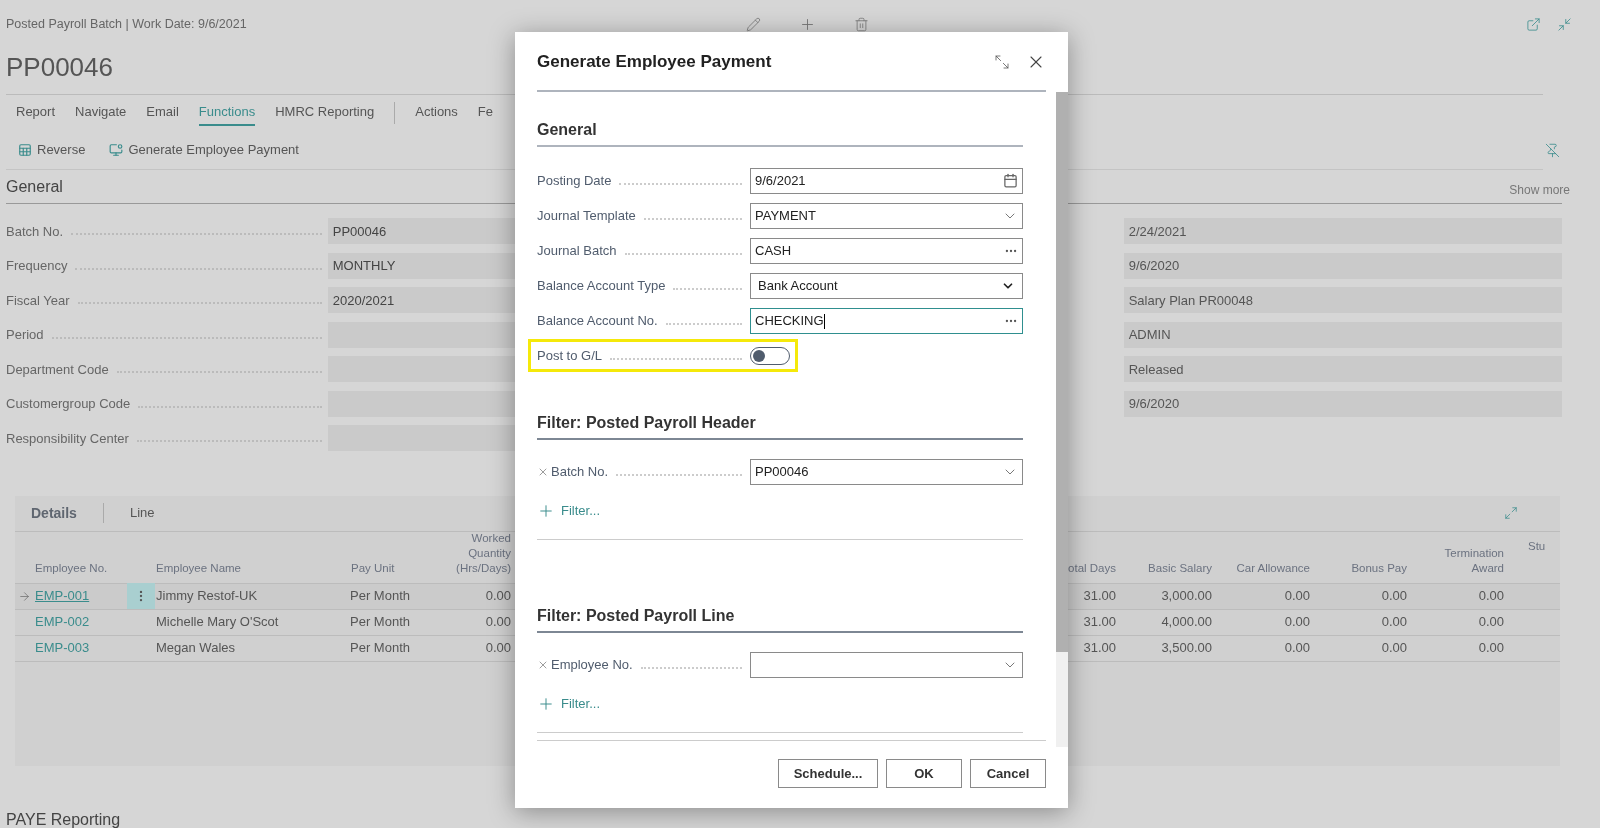 The height and width of the screenshot is (828, 1600). What do you see at coordinates (1473, 561) in the screenshot?
I see `column-header: Termination Award` at bounding box center [1473, 561].